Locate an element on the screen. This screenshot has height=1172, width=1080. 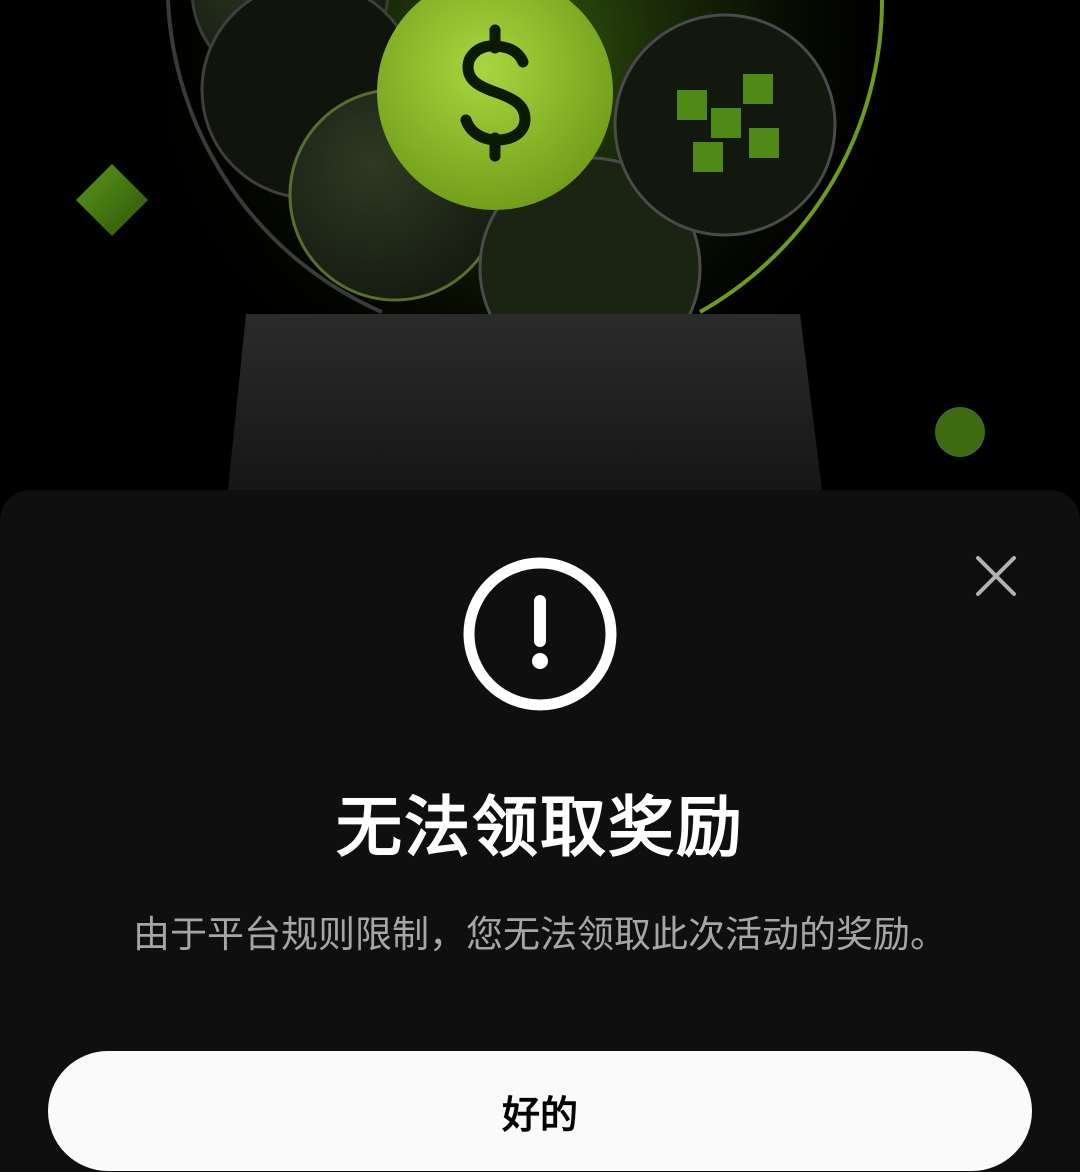
okx-logo-coin-icon is located at coordinates (725, 125).